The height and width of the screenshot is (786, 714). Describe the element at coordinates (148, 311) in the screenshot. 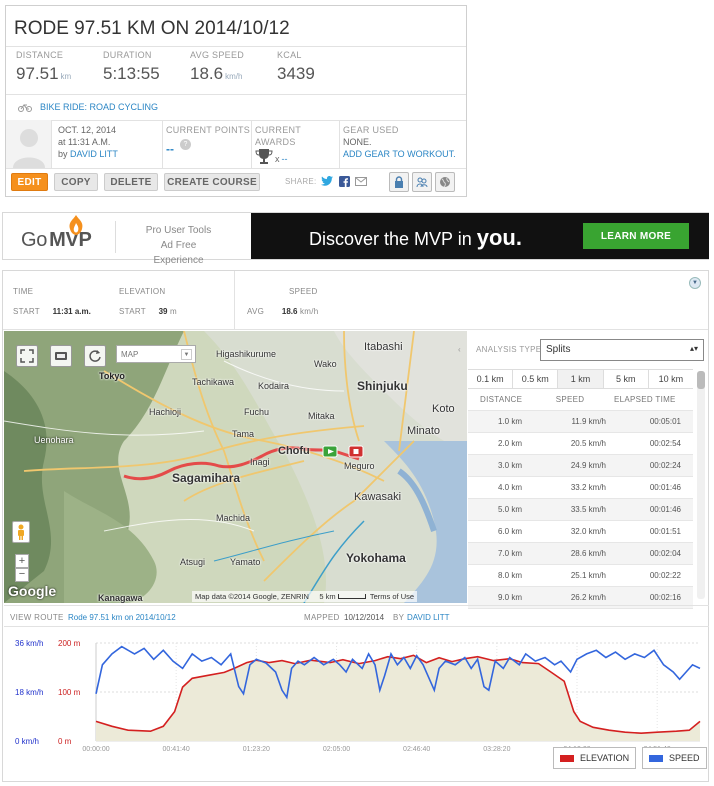

I see `elevation-start: START 39 m` at that location.